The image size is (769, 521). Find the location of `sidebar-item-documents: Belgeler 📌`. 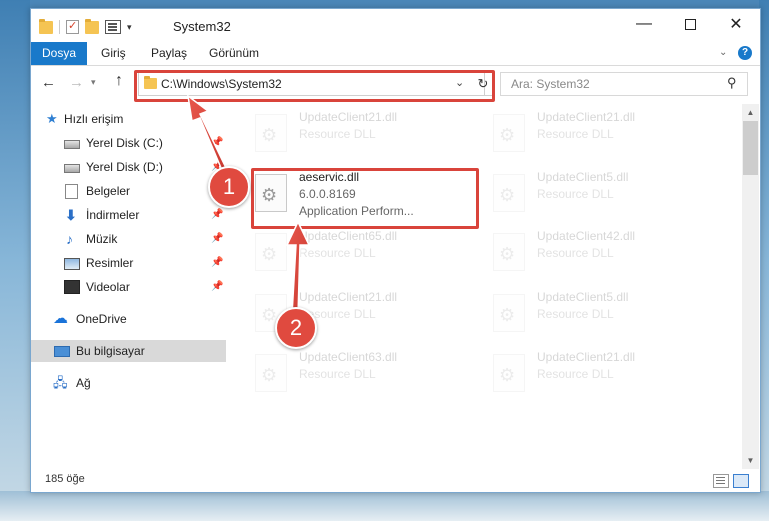

sidebar-item-documents: Belgeler 📌 is located at coordinates (128, 191).